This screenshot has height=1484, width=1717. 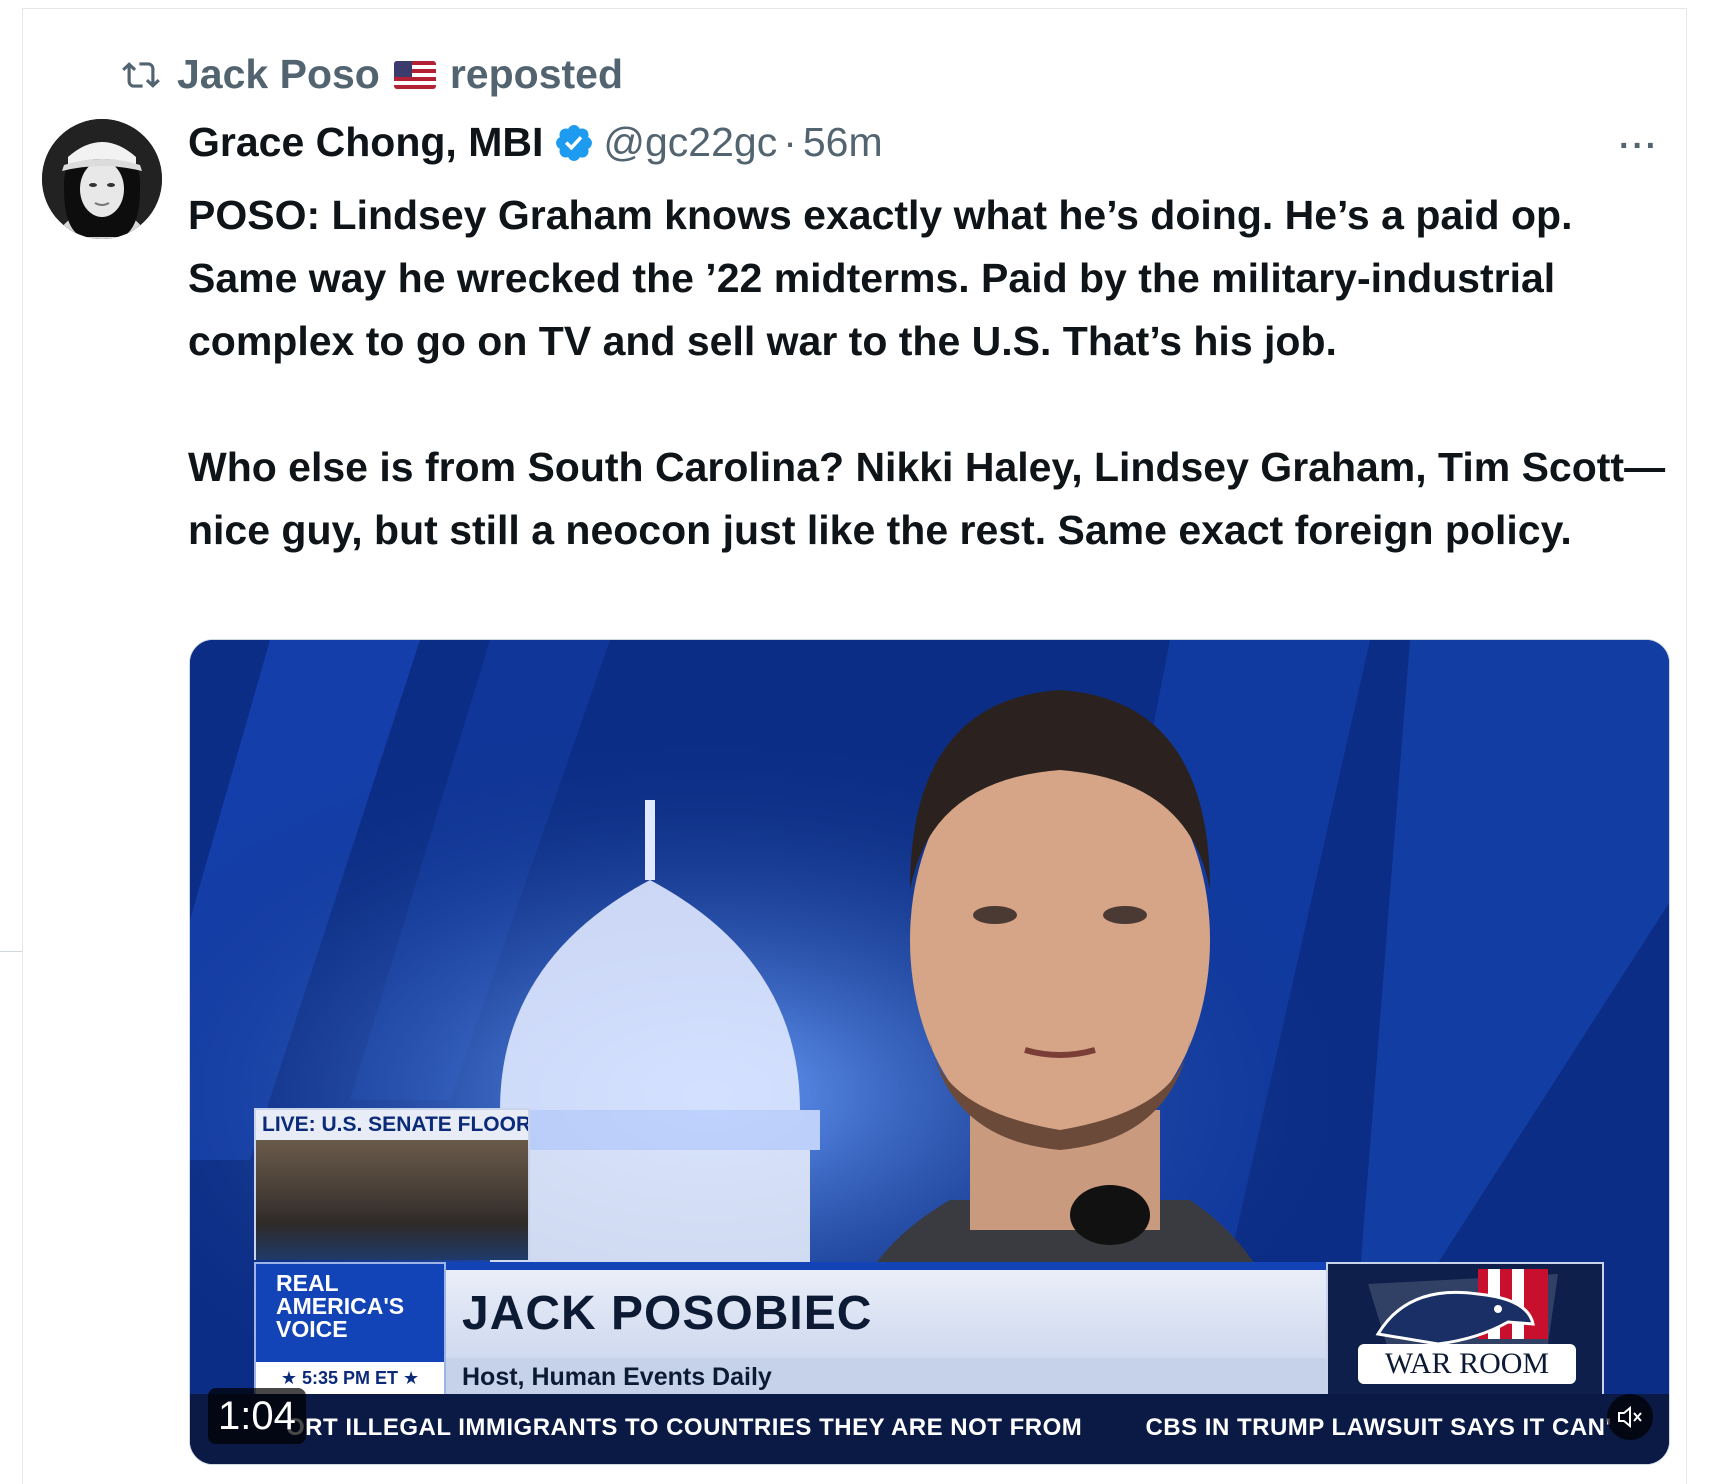 What do you see at coordinates (307, 1283) in the screenshot?
I see `network-logo-line: REAL` at bounding box center [307, 1283].